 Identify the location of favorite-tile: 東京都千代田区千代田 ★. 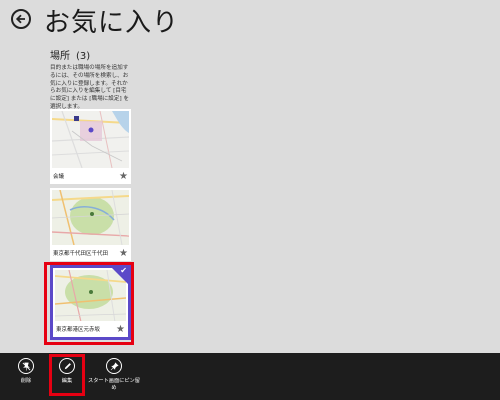
(90, 224).